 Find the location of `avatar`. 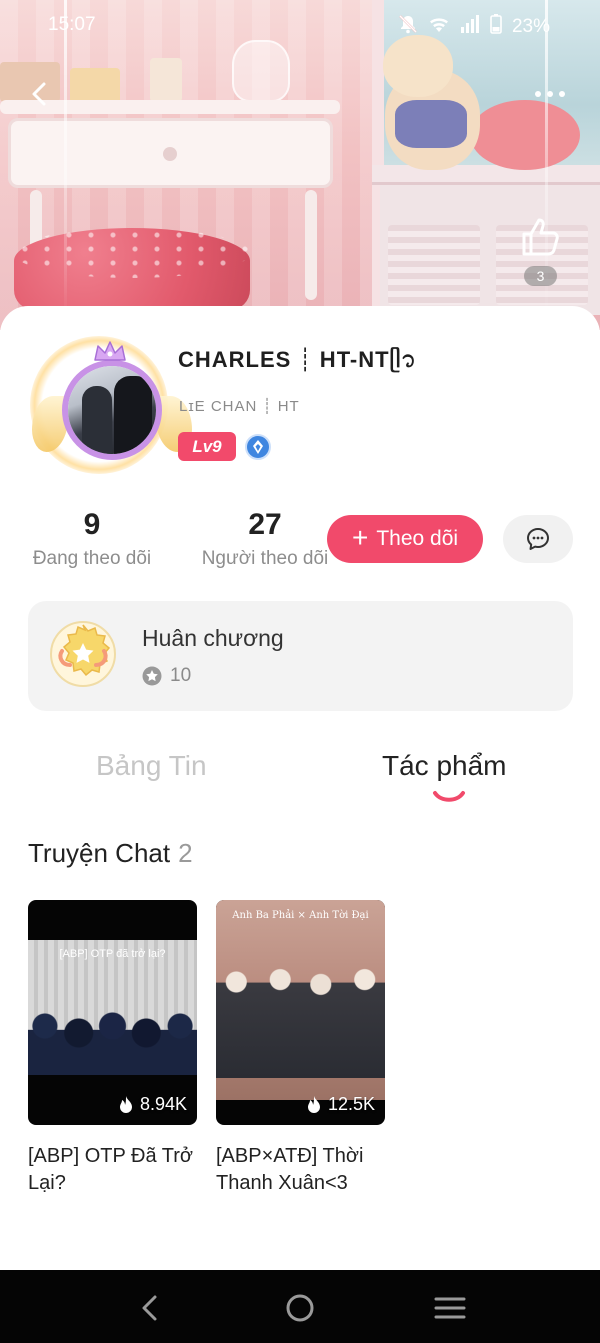

avatar is located at coordinates (111, 405).